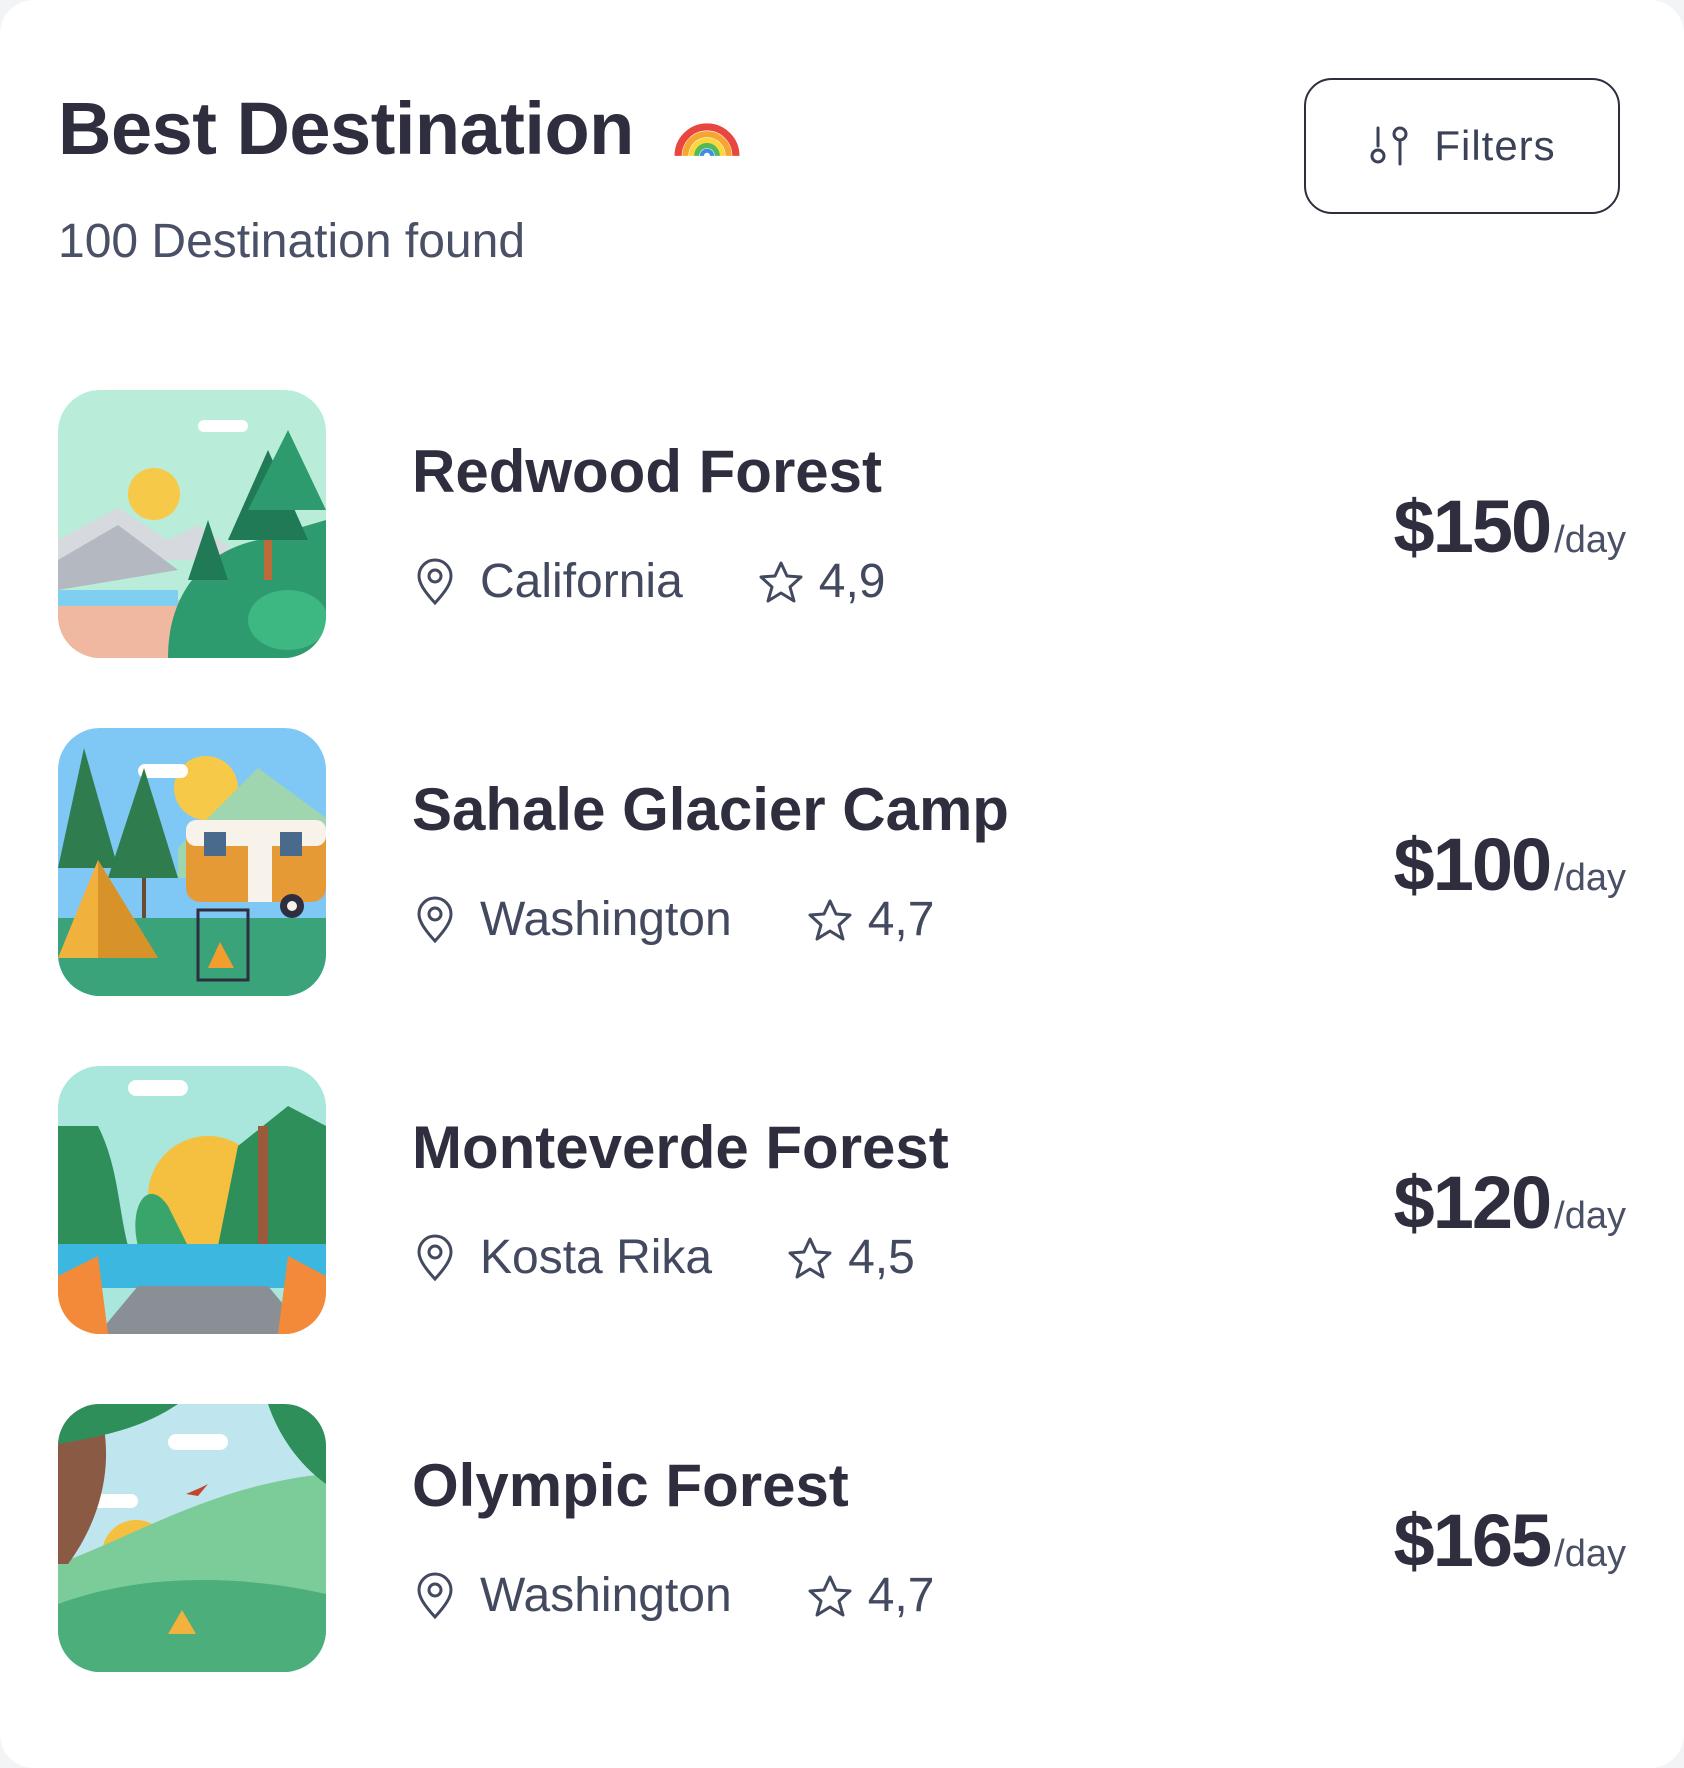 The image size is (1684, 1768). Describe the element at coordinates (707, 140) in the screenshot. I see `rainbow-icon` at that location.